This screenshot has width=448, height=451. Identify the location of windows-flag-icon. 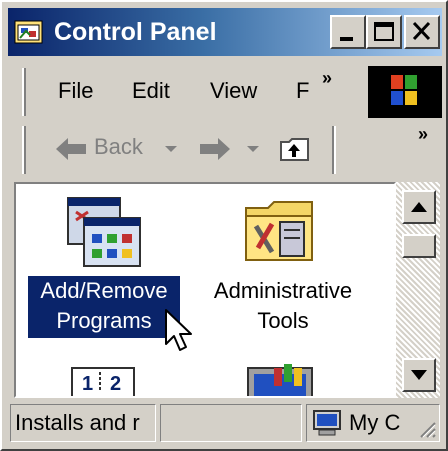
(404, 90).